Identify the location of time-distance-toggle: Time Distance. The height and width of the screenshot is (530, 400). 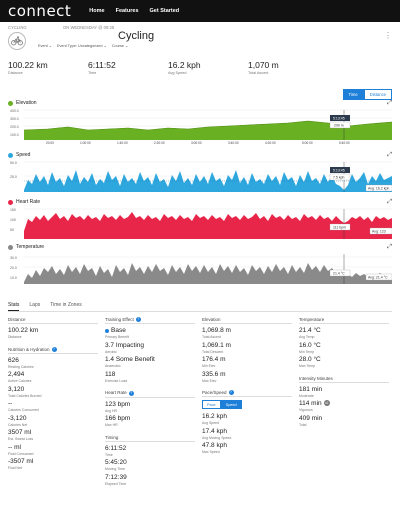
(367, 94).